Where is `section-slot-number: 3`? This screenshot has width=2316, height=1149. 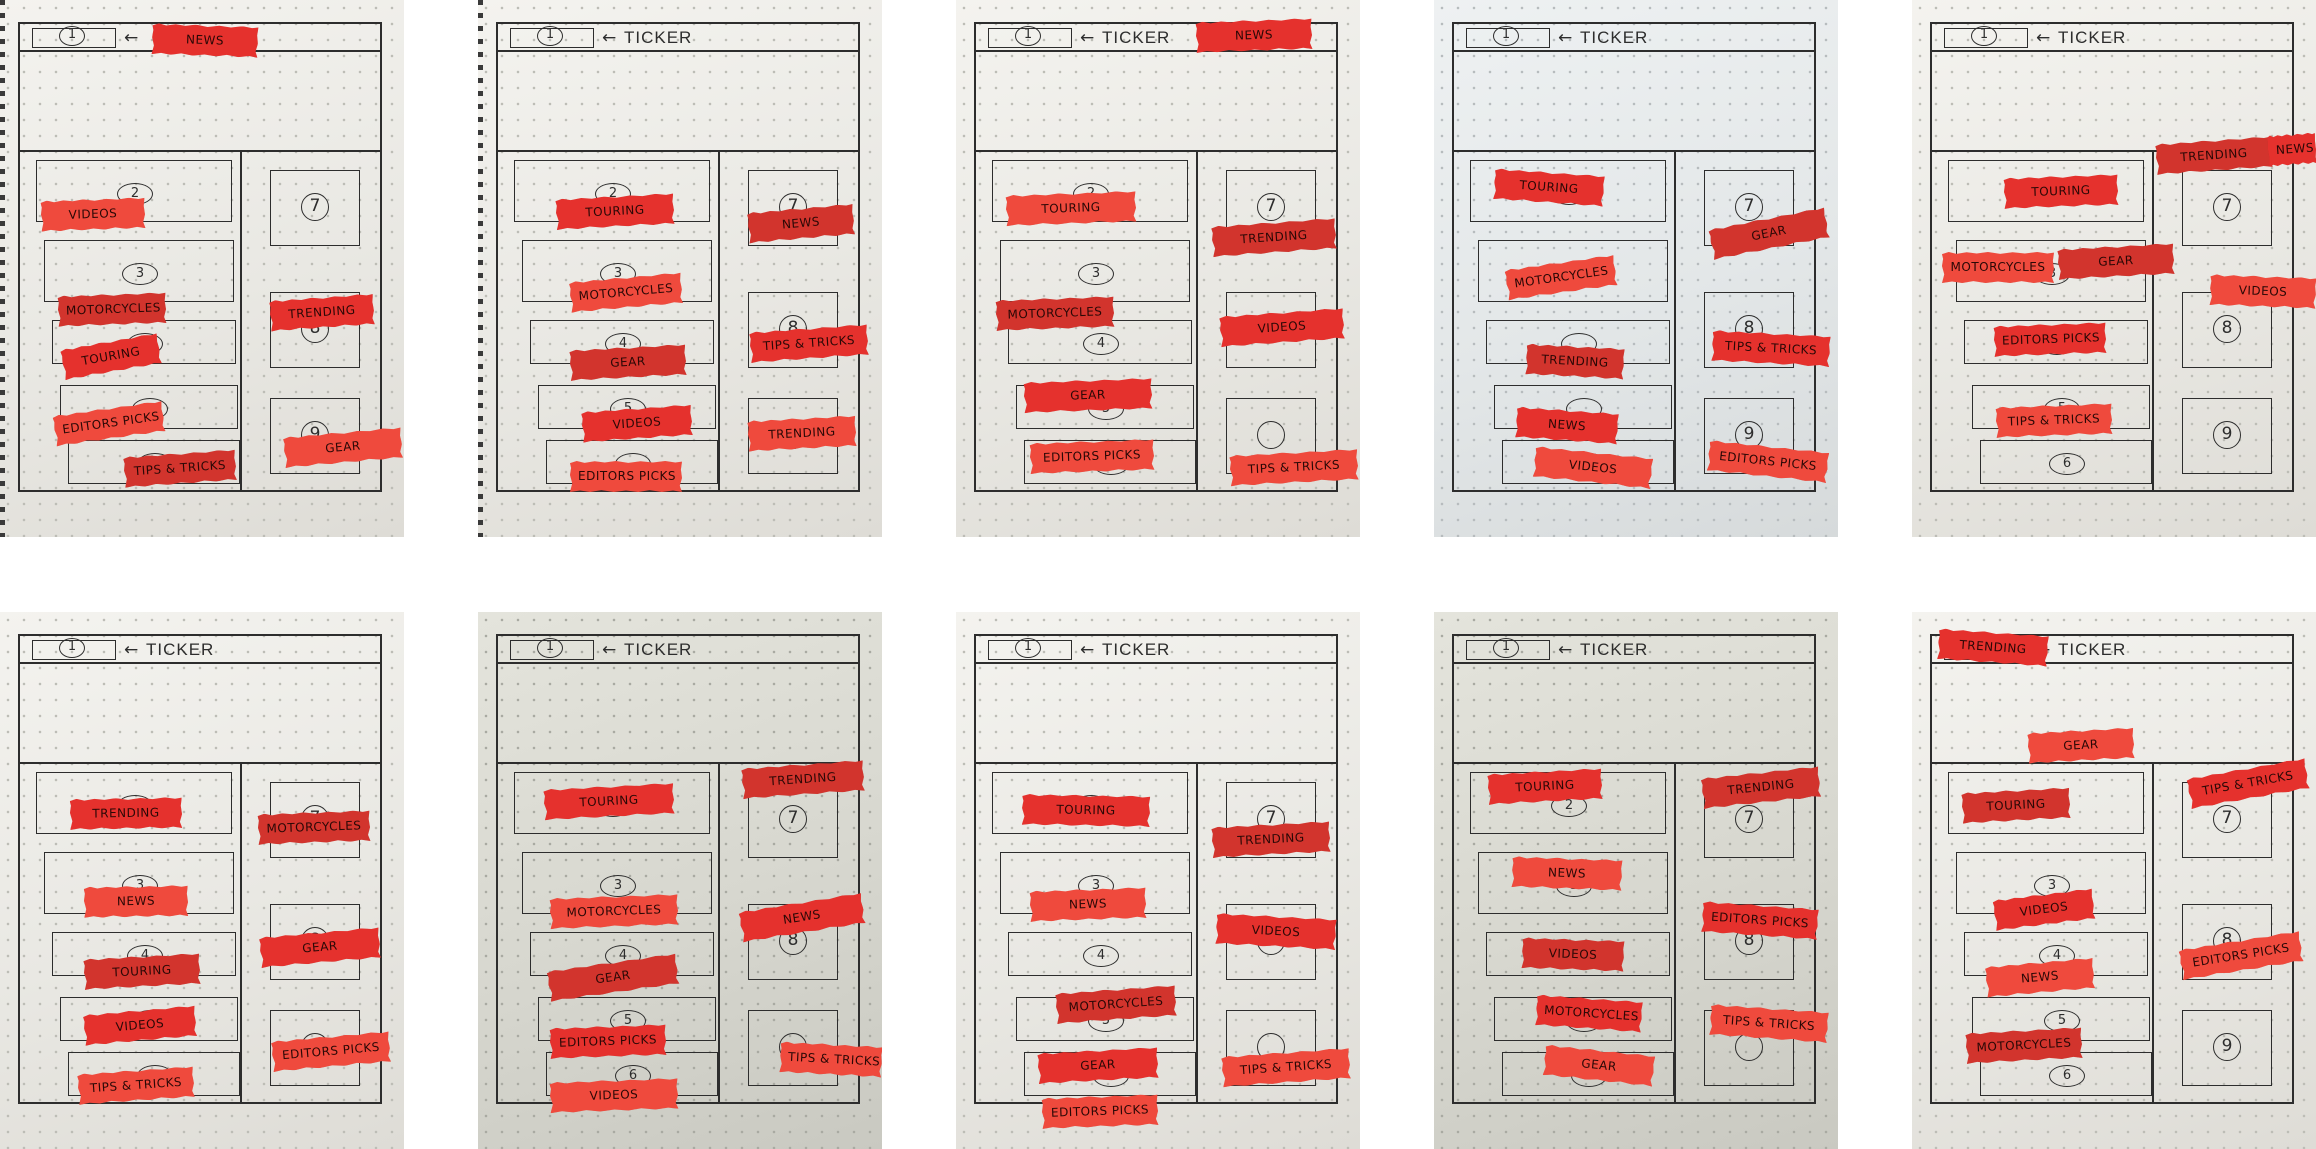 section-slot-number: 3 is located at coordinates (1096, 274).